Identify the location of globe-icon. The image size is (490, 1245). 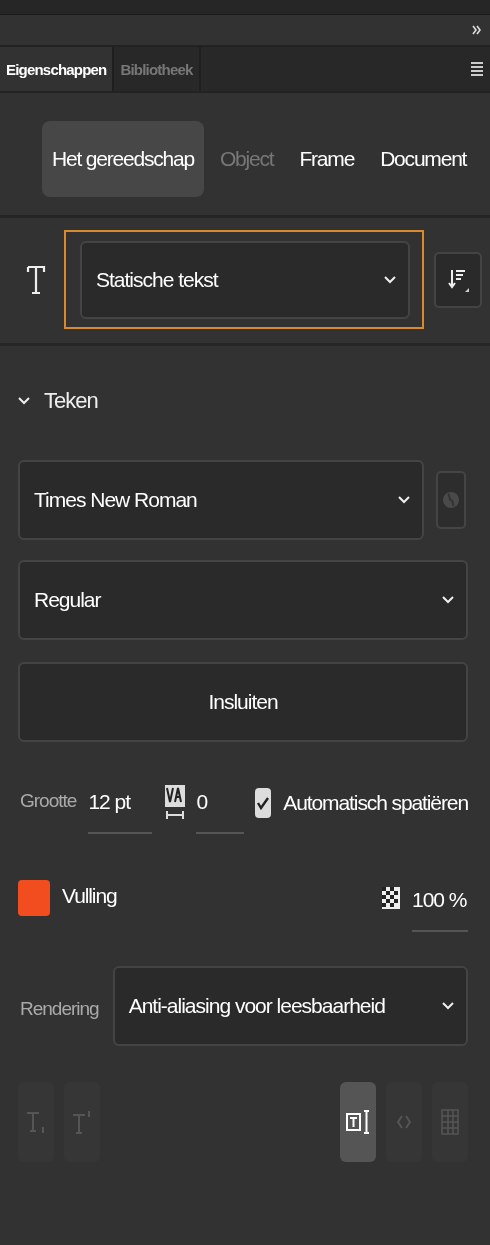
(451, 500).